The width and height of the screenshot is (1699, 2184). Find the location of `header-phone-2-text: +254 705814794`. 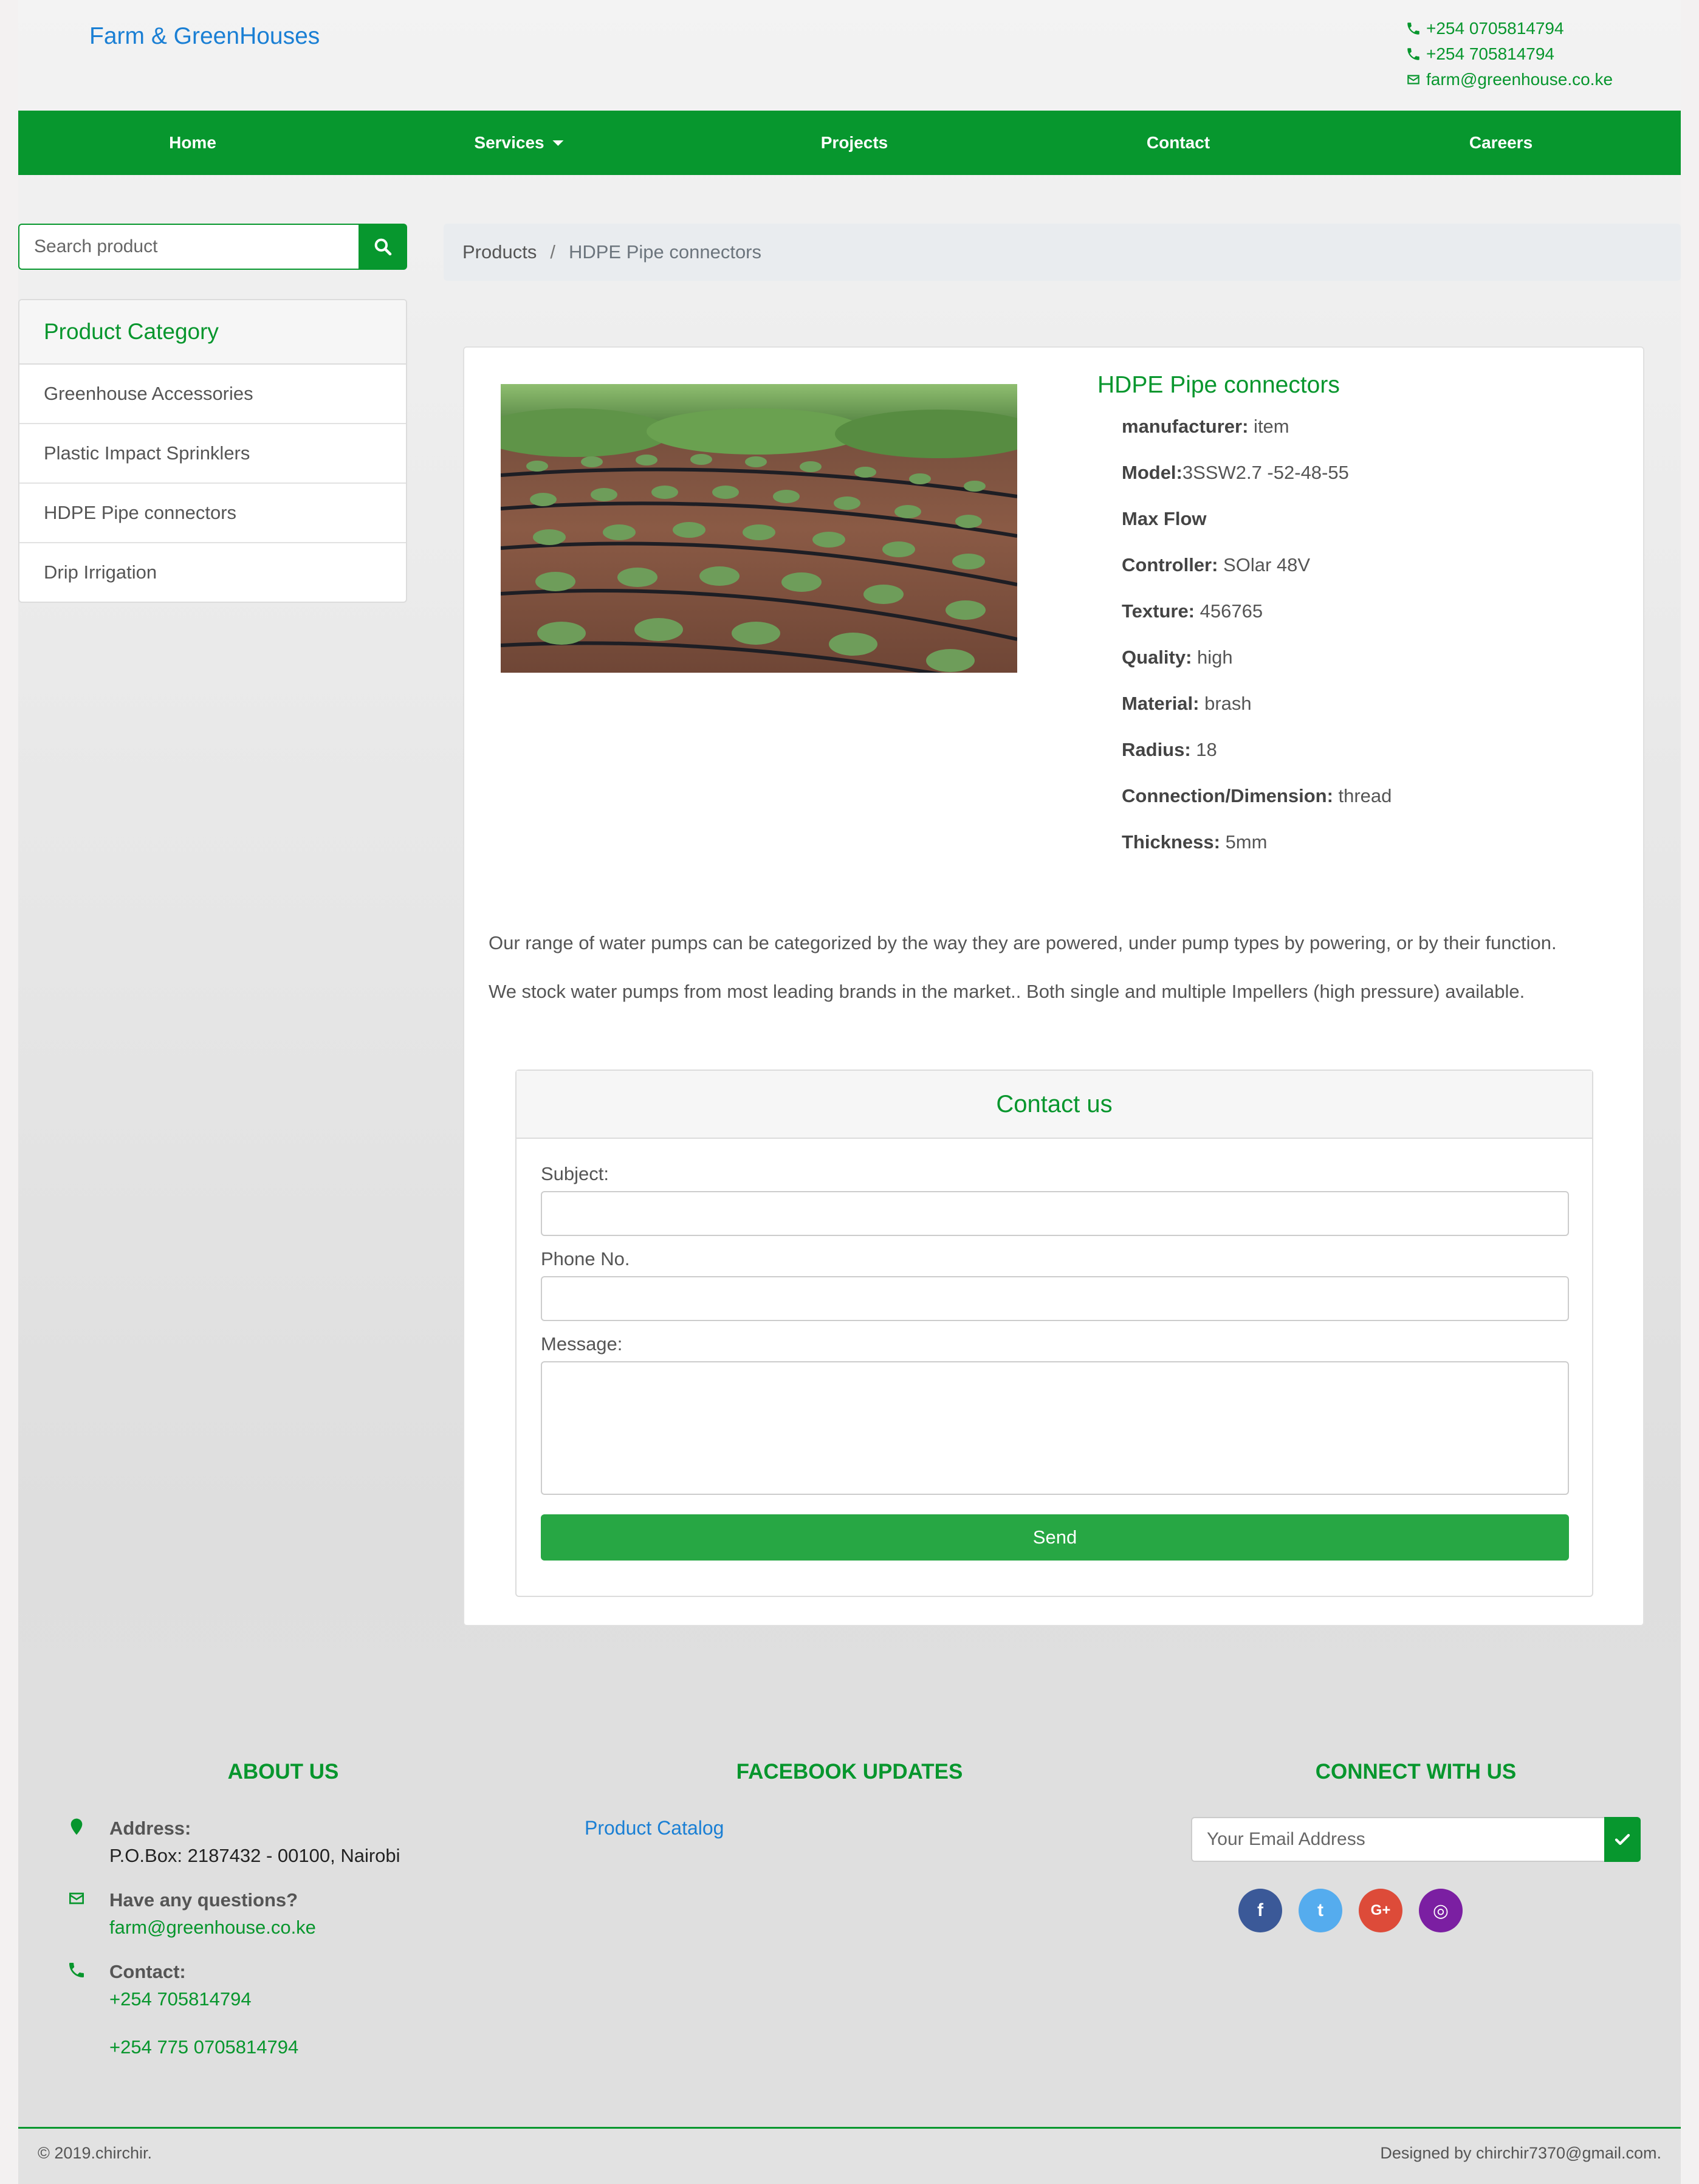

header-phone-2-text: +254 705814794 is located at coordinates (1490, 53).